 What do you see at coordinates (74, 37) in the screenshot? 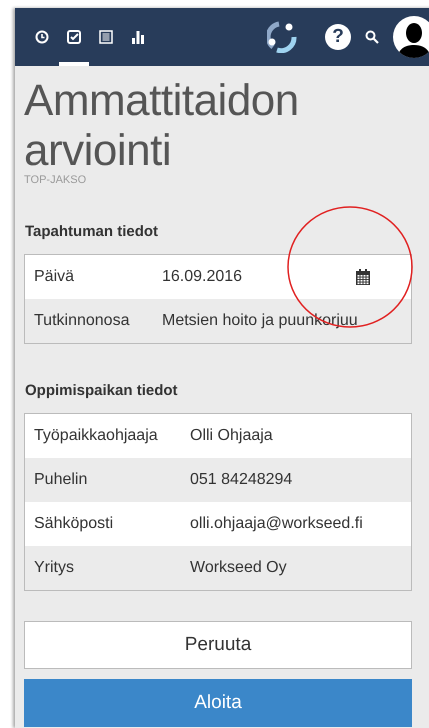
I see `checkbox-icon` at bounding box center [74, 37].